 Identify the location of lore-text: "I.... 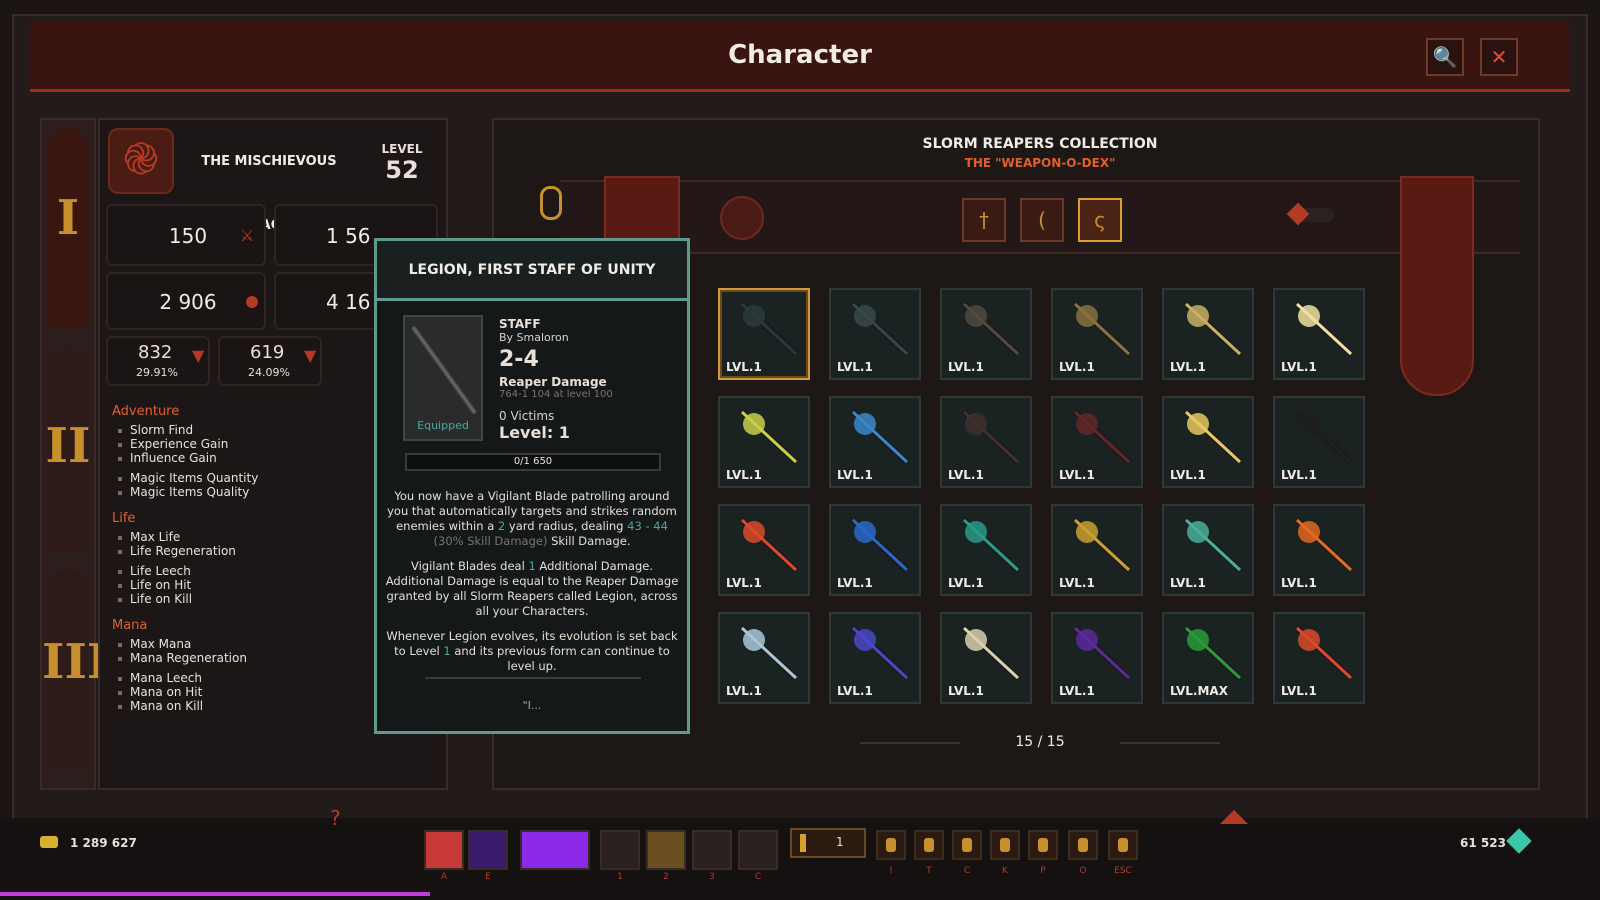
(532, 705).